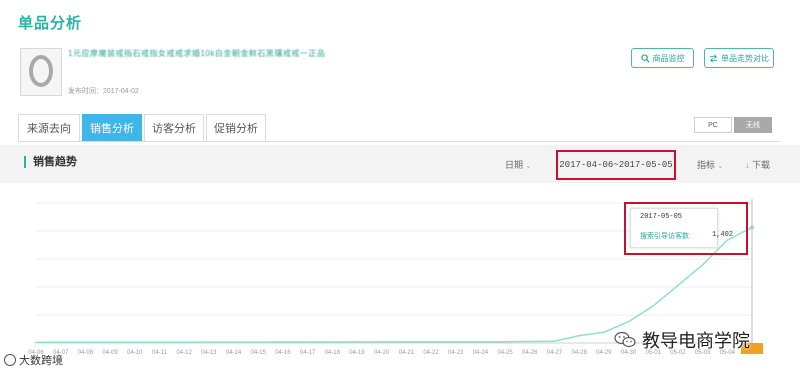 The image size is (800, 374). What do you see at coordinates (400, 164) in the screenshot?
I see `section-header` at bounding box center [400, 164].